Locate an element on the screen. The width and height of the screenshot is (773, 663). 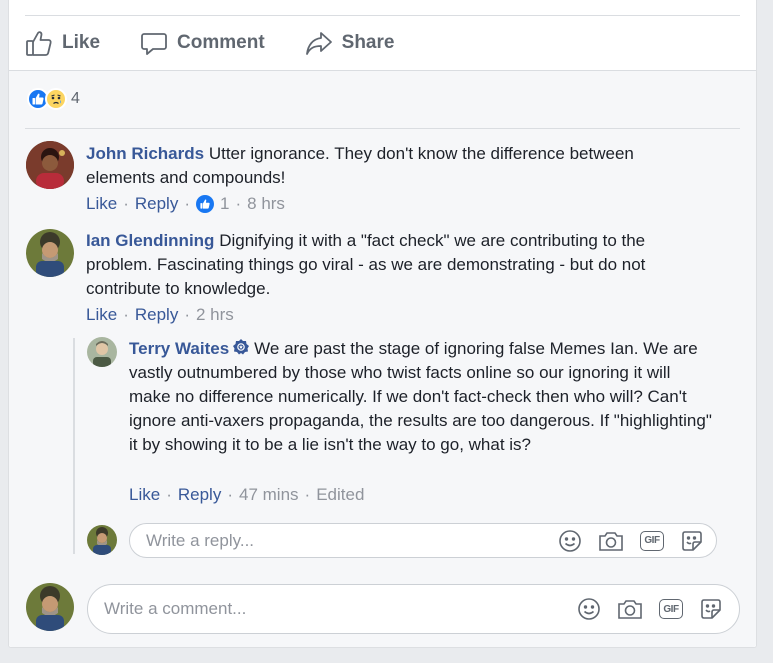
like-button: Like is located at coordinates (62, 43).